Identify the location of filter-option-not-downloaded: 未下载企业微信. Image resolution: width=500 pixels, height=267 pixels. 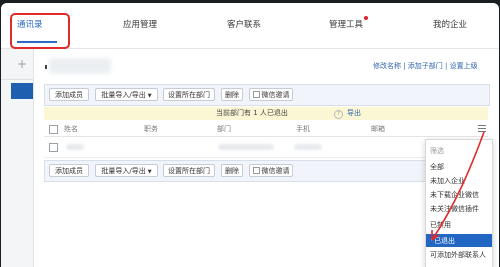
(454, 195).